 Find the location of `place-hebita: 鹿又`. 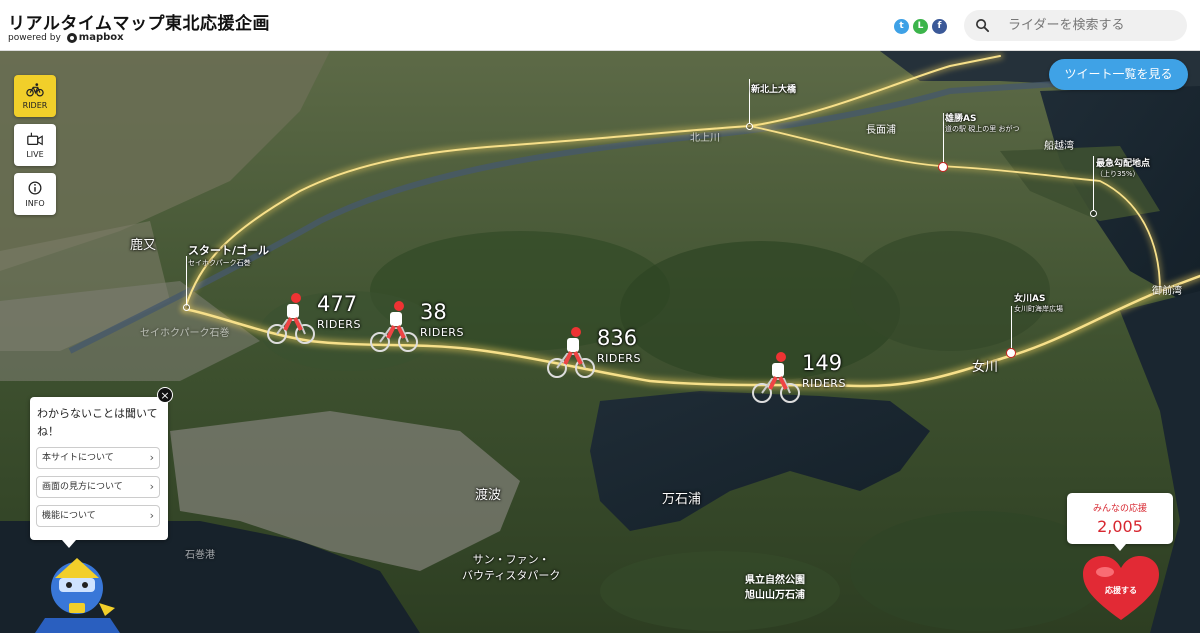

place-hebita: 鹿又 is located at coordinates (143, 245).